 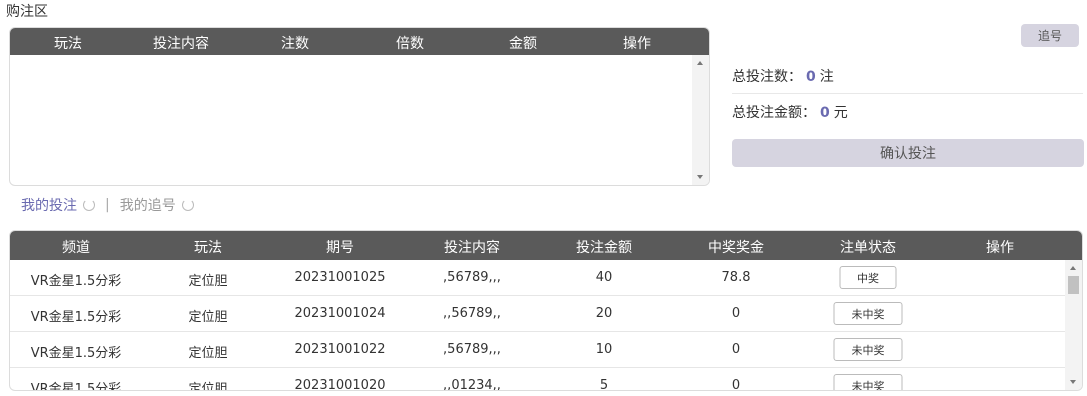 I want to click on total-count-value: 0, so click(x=811, y=77).